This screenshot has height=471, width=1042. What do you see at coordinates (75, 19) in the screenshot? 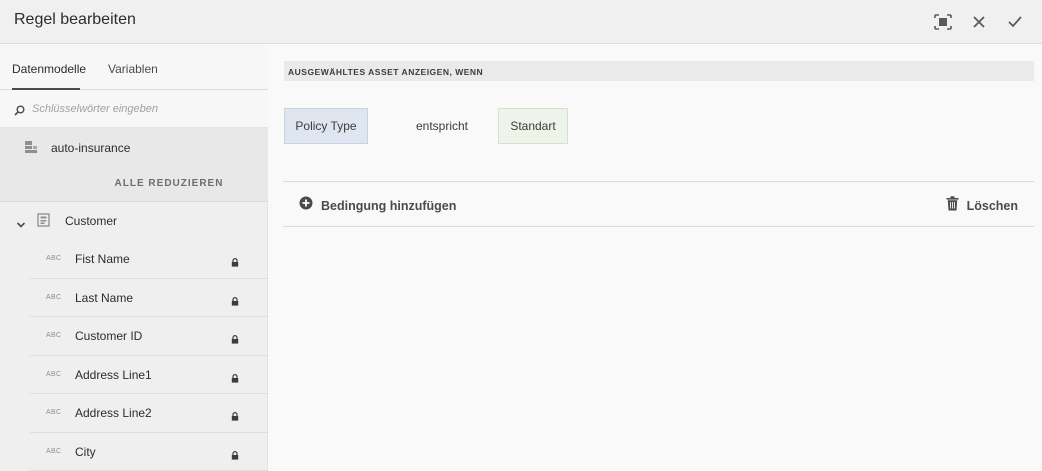
I see `dialog-title: Regel bearbeiten` at bounding box center [75, 19].